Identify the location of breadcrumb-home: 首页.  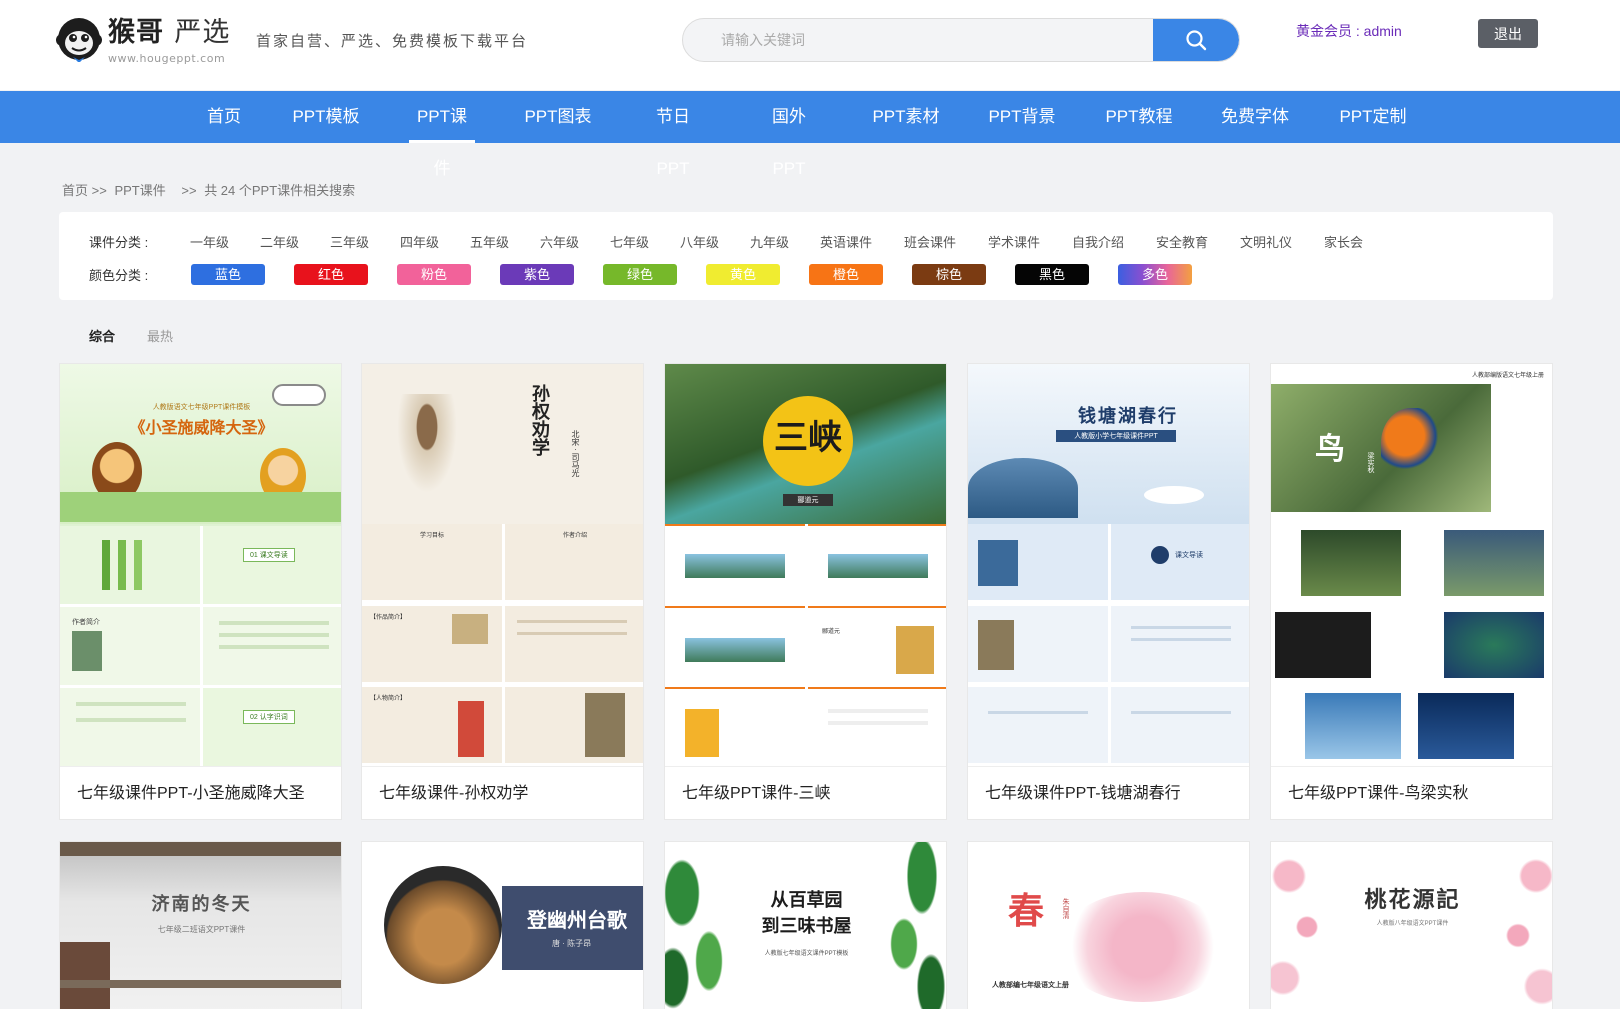
(75, 190).